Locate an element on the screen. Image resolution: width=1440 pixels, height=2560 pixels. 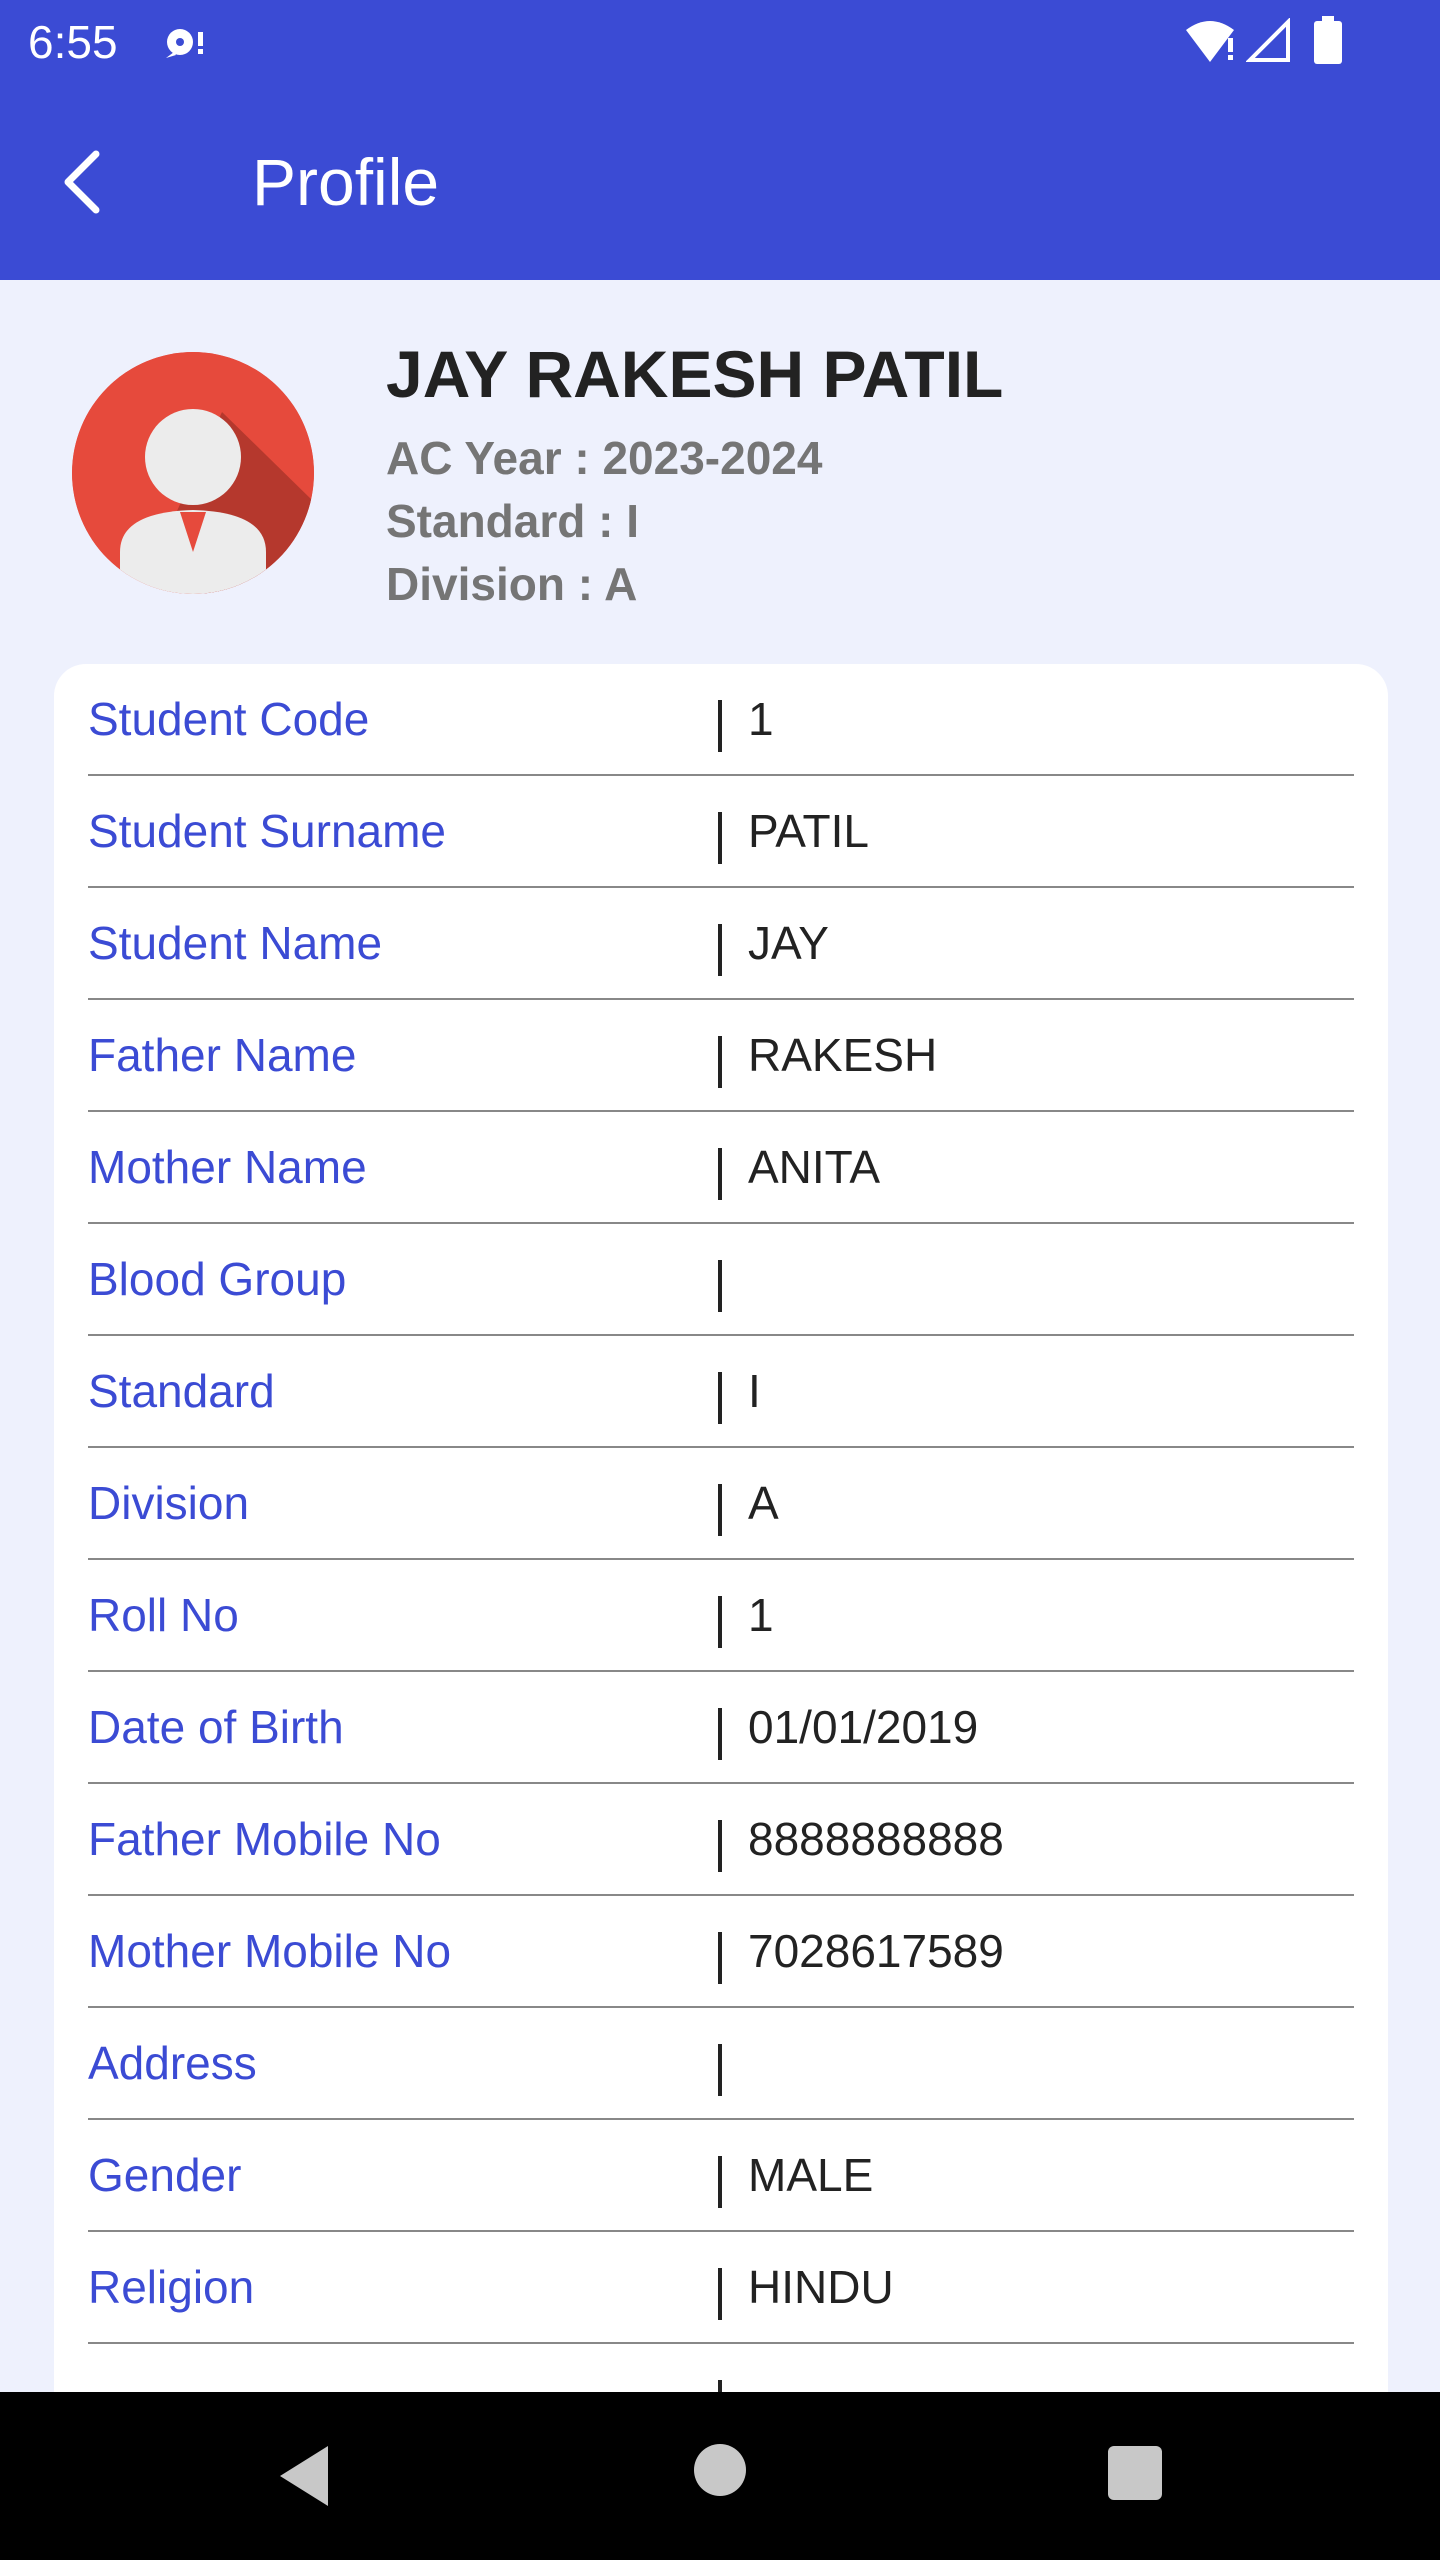
detail-label: Date of Birth is located at coordinates (216, 1727).